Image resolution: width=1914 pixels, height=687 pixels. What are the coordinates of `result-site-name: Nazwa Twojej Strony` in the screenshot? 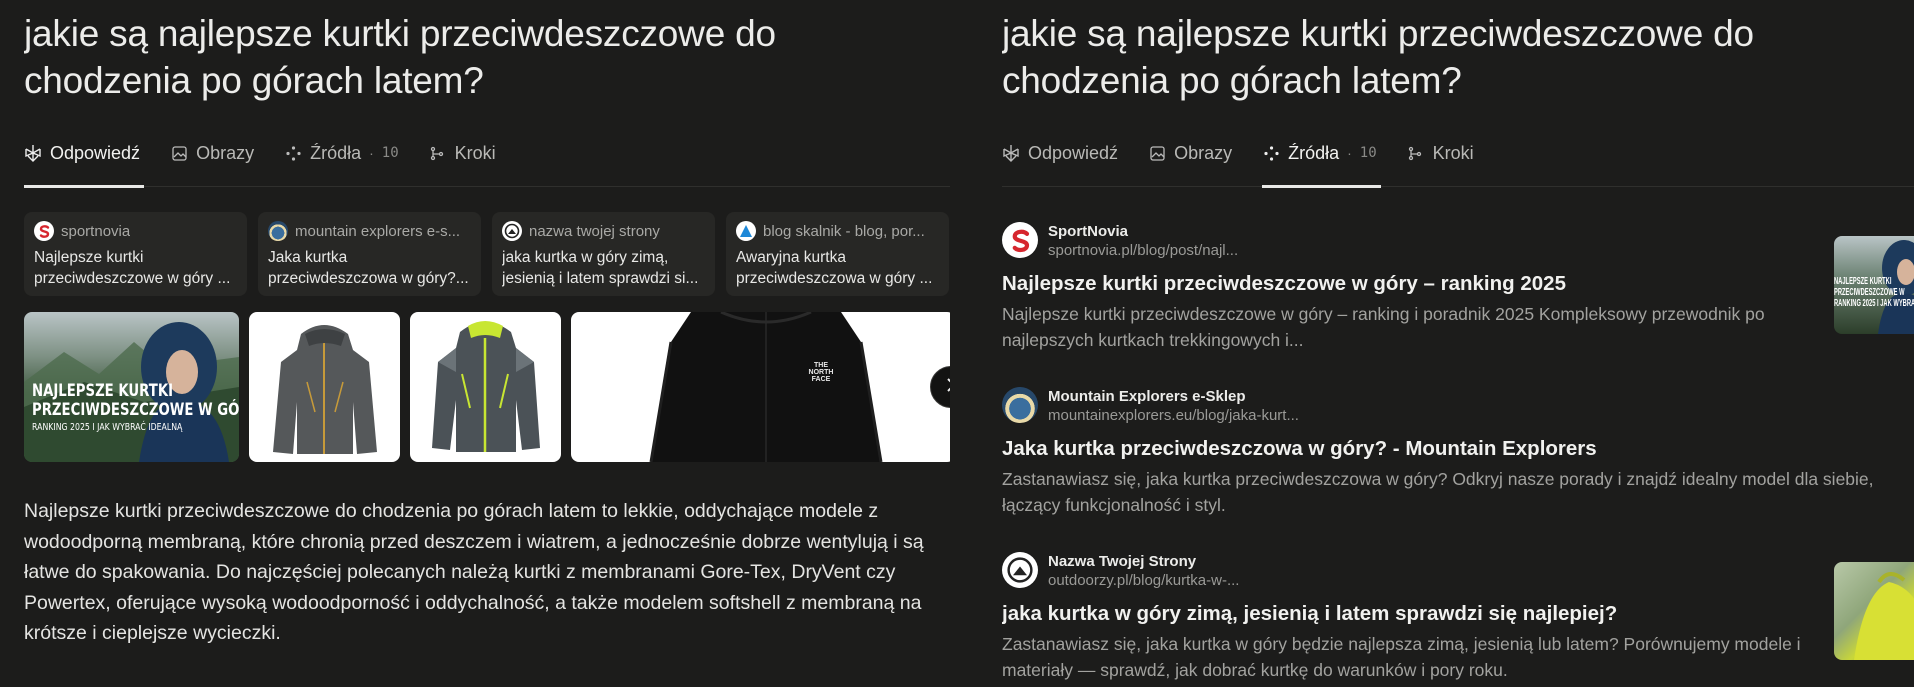 It's located at (1122, 561).